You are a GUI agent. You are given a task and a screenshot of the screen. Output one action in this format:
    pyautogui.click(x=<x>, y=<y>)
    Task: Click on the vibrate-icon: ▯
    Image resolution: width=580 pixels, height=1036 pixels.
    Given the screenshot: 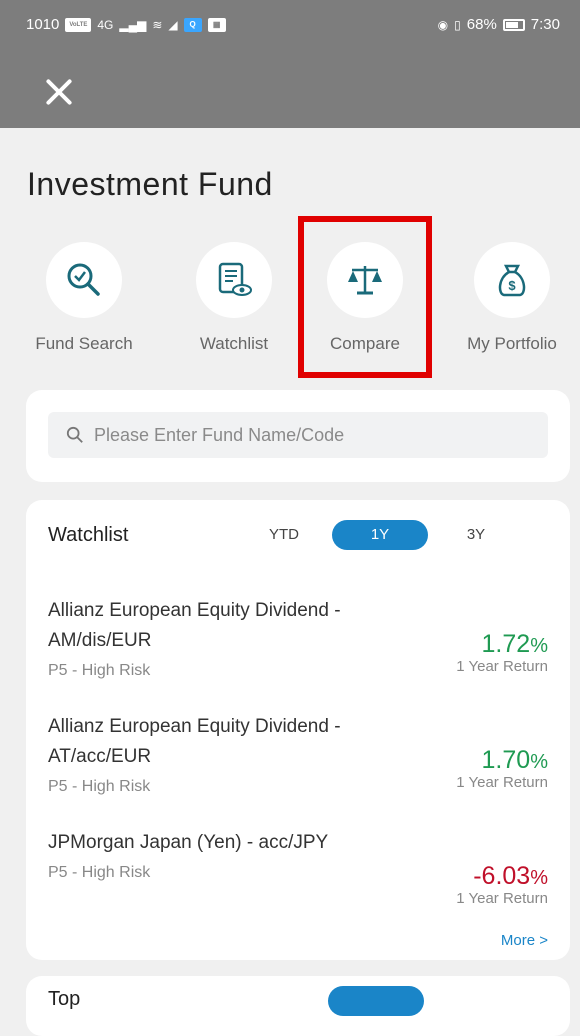 What is the action you would take?
    pyautogui.click(x=457, y=24)
    